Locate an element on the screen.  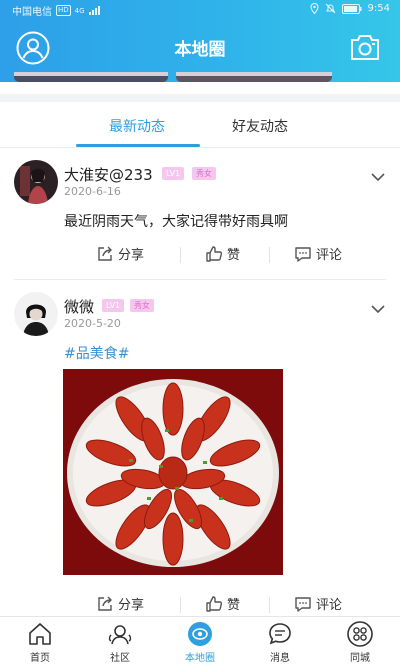
post-date: 2020-5-20 is located at coordinates (92, 323).